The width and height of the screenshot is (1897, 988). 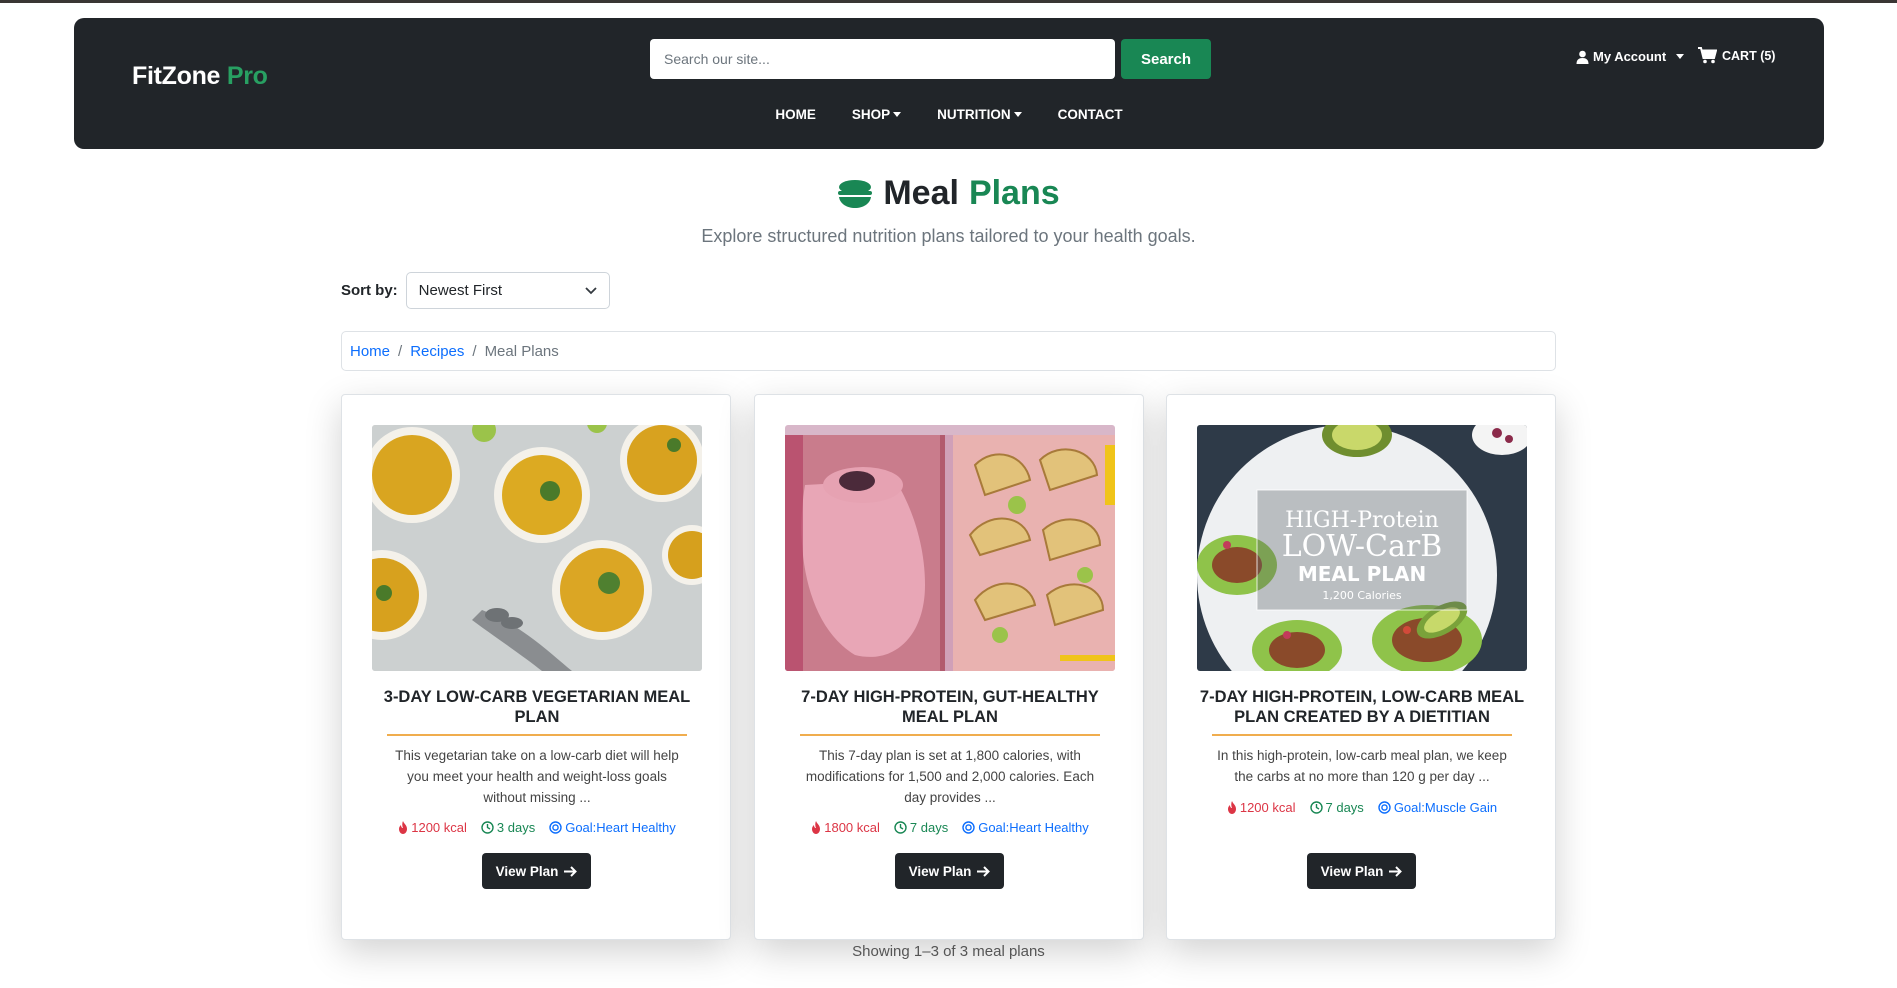 I want to click on my-account-dropdown: My Account, so click(x=1630, y=56).